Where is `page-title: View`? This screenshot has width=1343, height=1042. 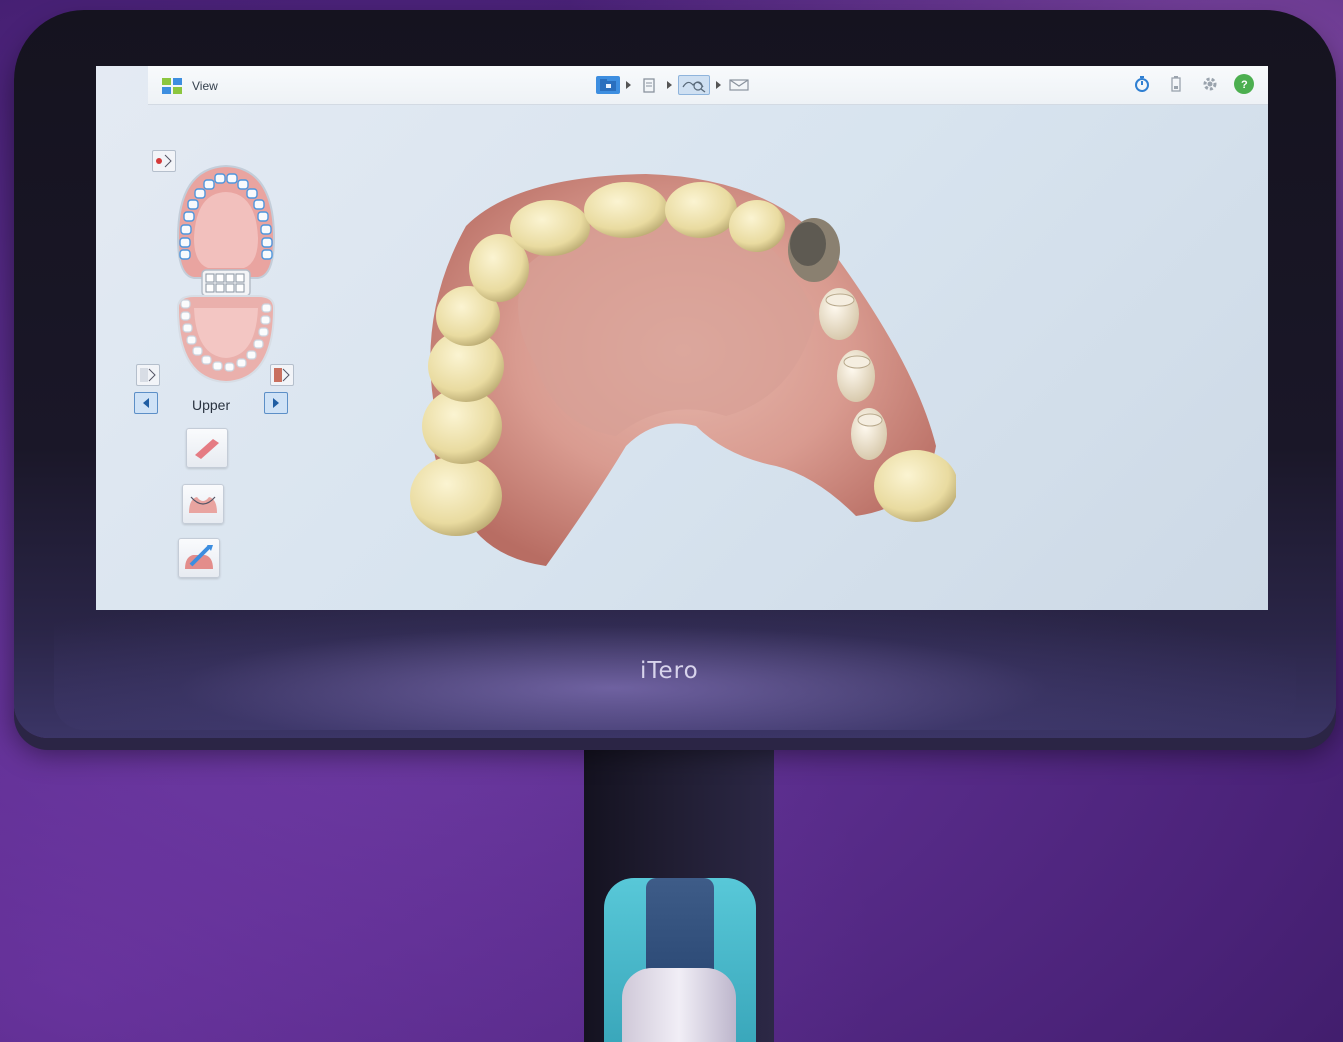 page-title: View is located at coordinates (205, 86).